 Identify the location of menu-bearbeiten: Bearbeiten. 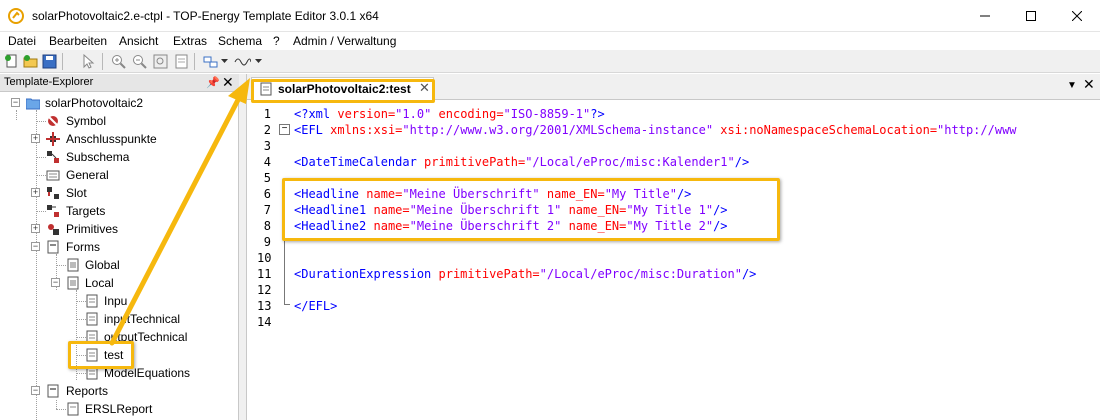
(78, 41).